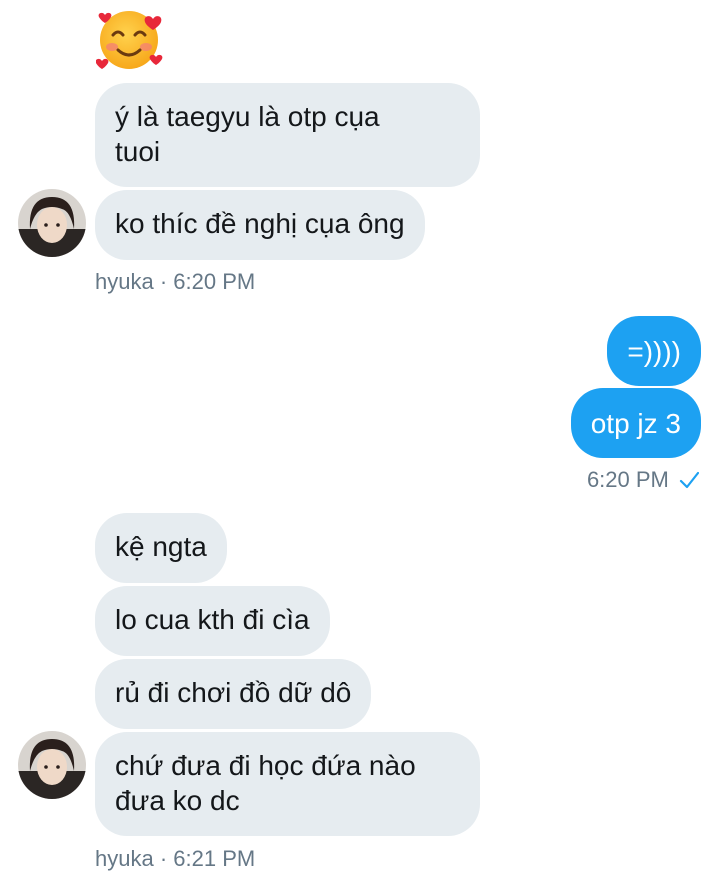  What do you see at coordinates (287, 784) in the screenshot?
I see `incoming-message-bubble: chứ đưa đi học đứa nào đưa ko dc` at bounding box center [287, 784].